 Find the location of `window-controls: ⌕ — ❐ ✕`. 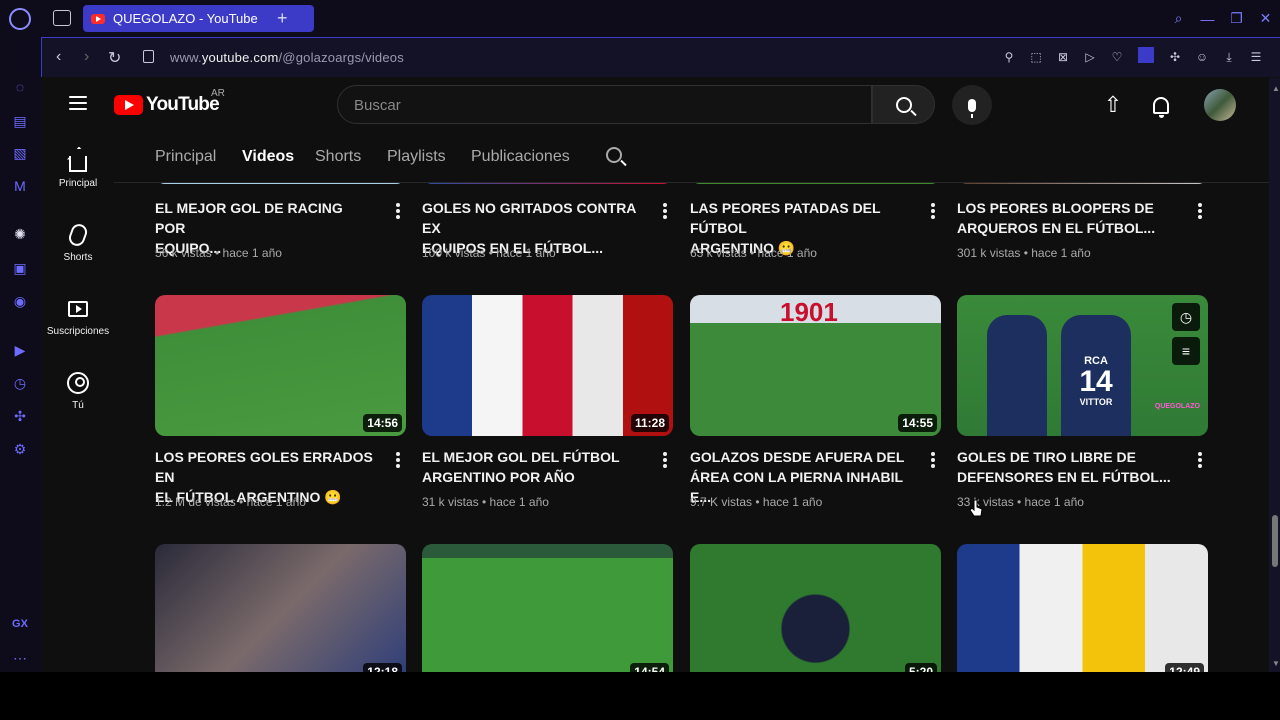

window-controls: ⌕ — ❐ ✕ is located at coordinates (1222, 18).